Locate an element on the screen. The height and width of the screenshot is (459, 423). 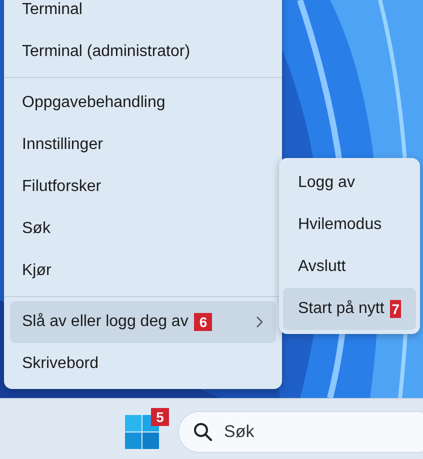
number-badge: 7 is located at coordinates (395, 309).